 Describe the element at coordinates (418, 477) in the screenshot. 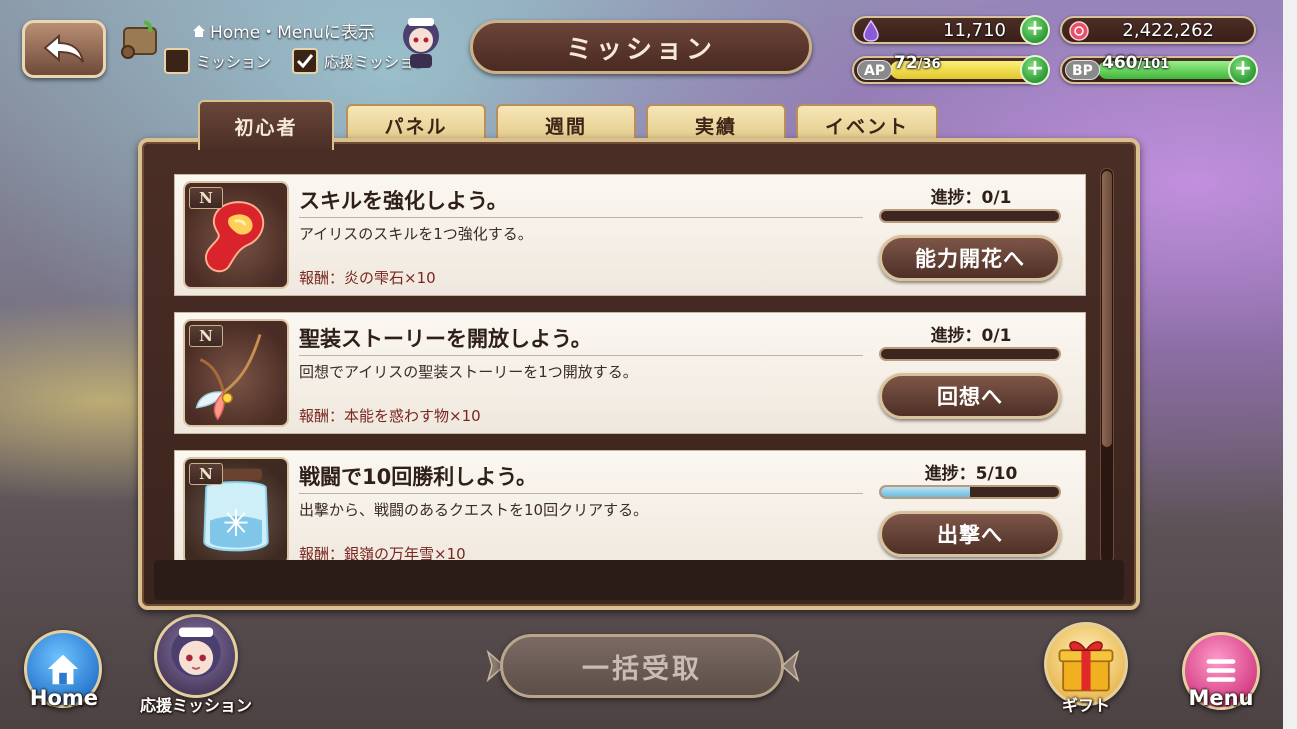

I see `mission-title: 戦闘で10回勝利しよう。` at that location.